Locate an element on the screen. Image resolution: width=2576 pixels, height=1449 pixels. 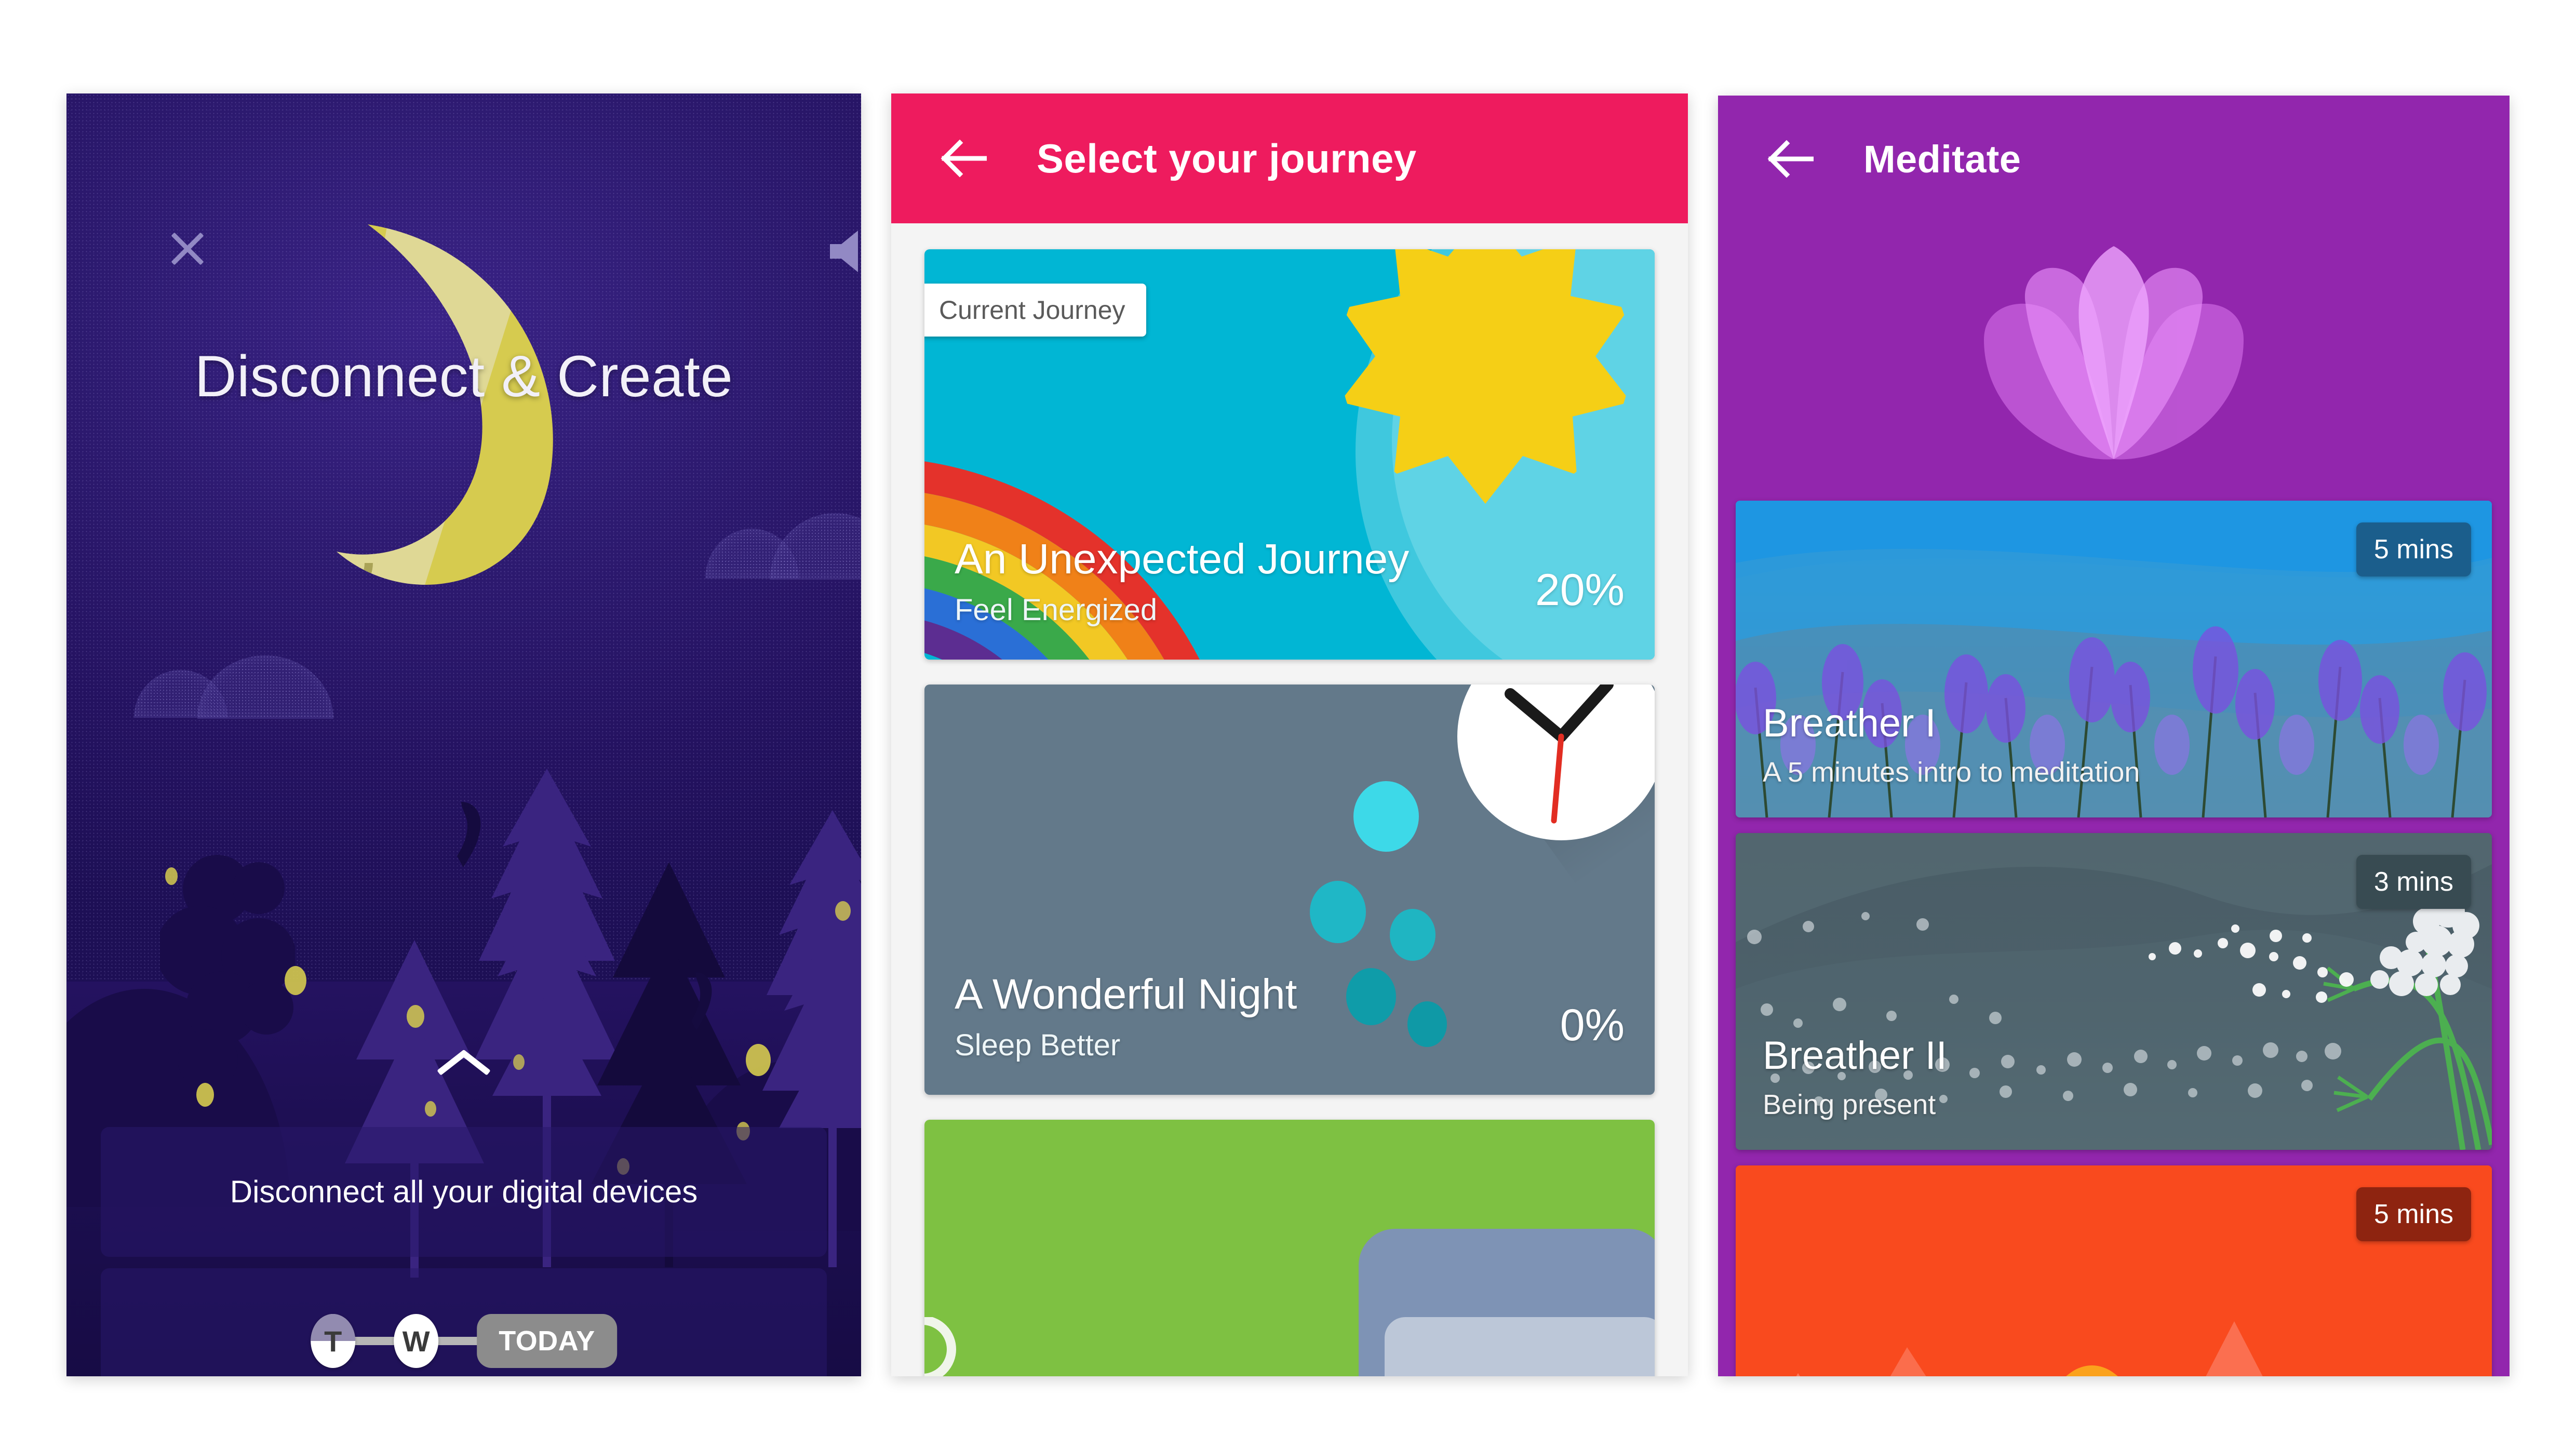
day-chip-wednesday-label: W is located at coordinates (416, 1341).